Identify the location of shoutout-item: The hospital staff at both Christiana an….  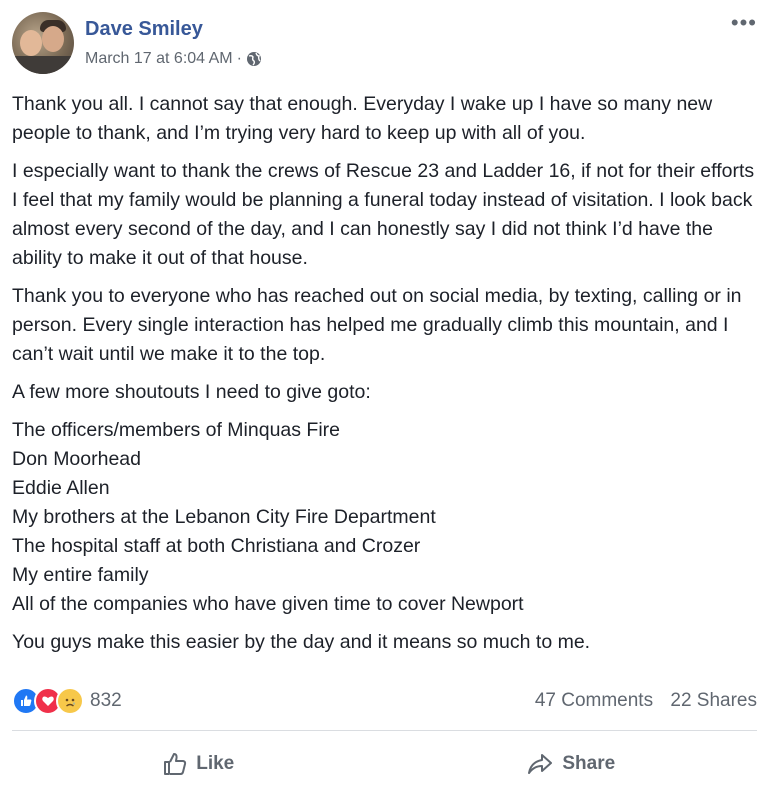
(216, 546).